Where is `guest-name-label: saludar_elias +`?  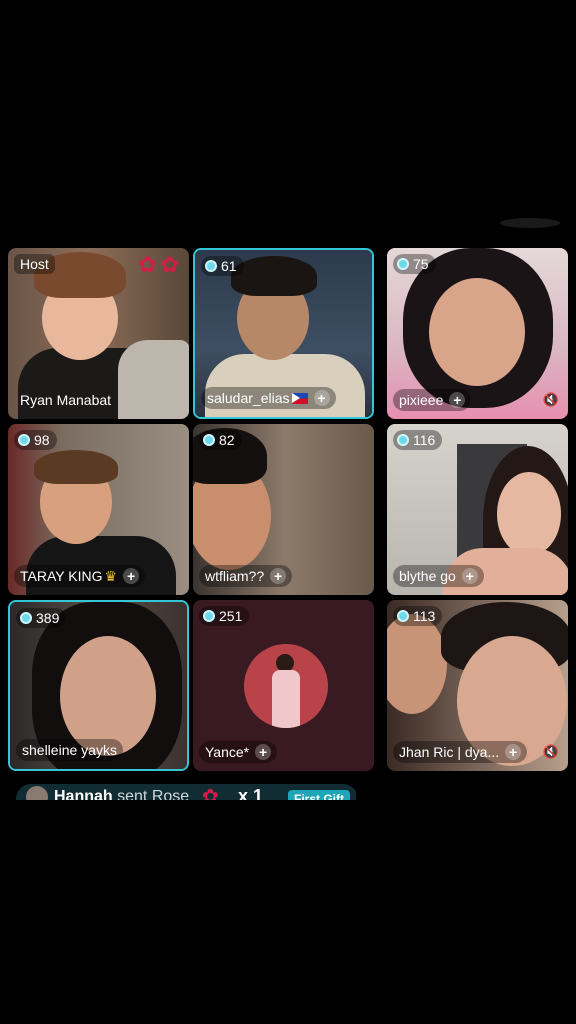 guest-name-label: saludar_elias + is located at coordinates (268, 398).